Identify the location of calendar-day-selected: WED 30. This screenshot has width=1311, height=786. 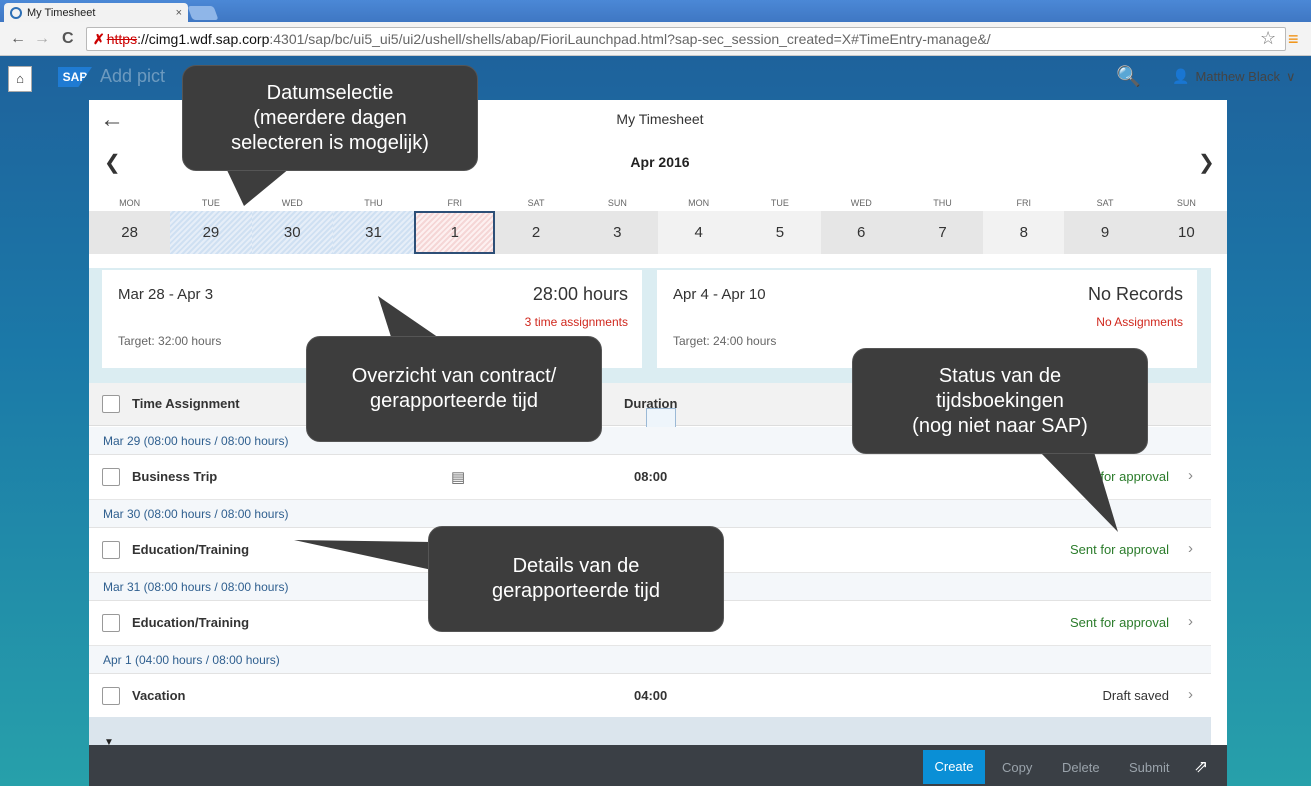
(292, 225).